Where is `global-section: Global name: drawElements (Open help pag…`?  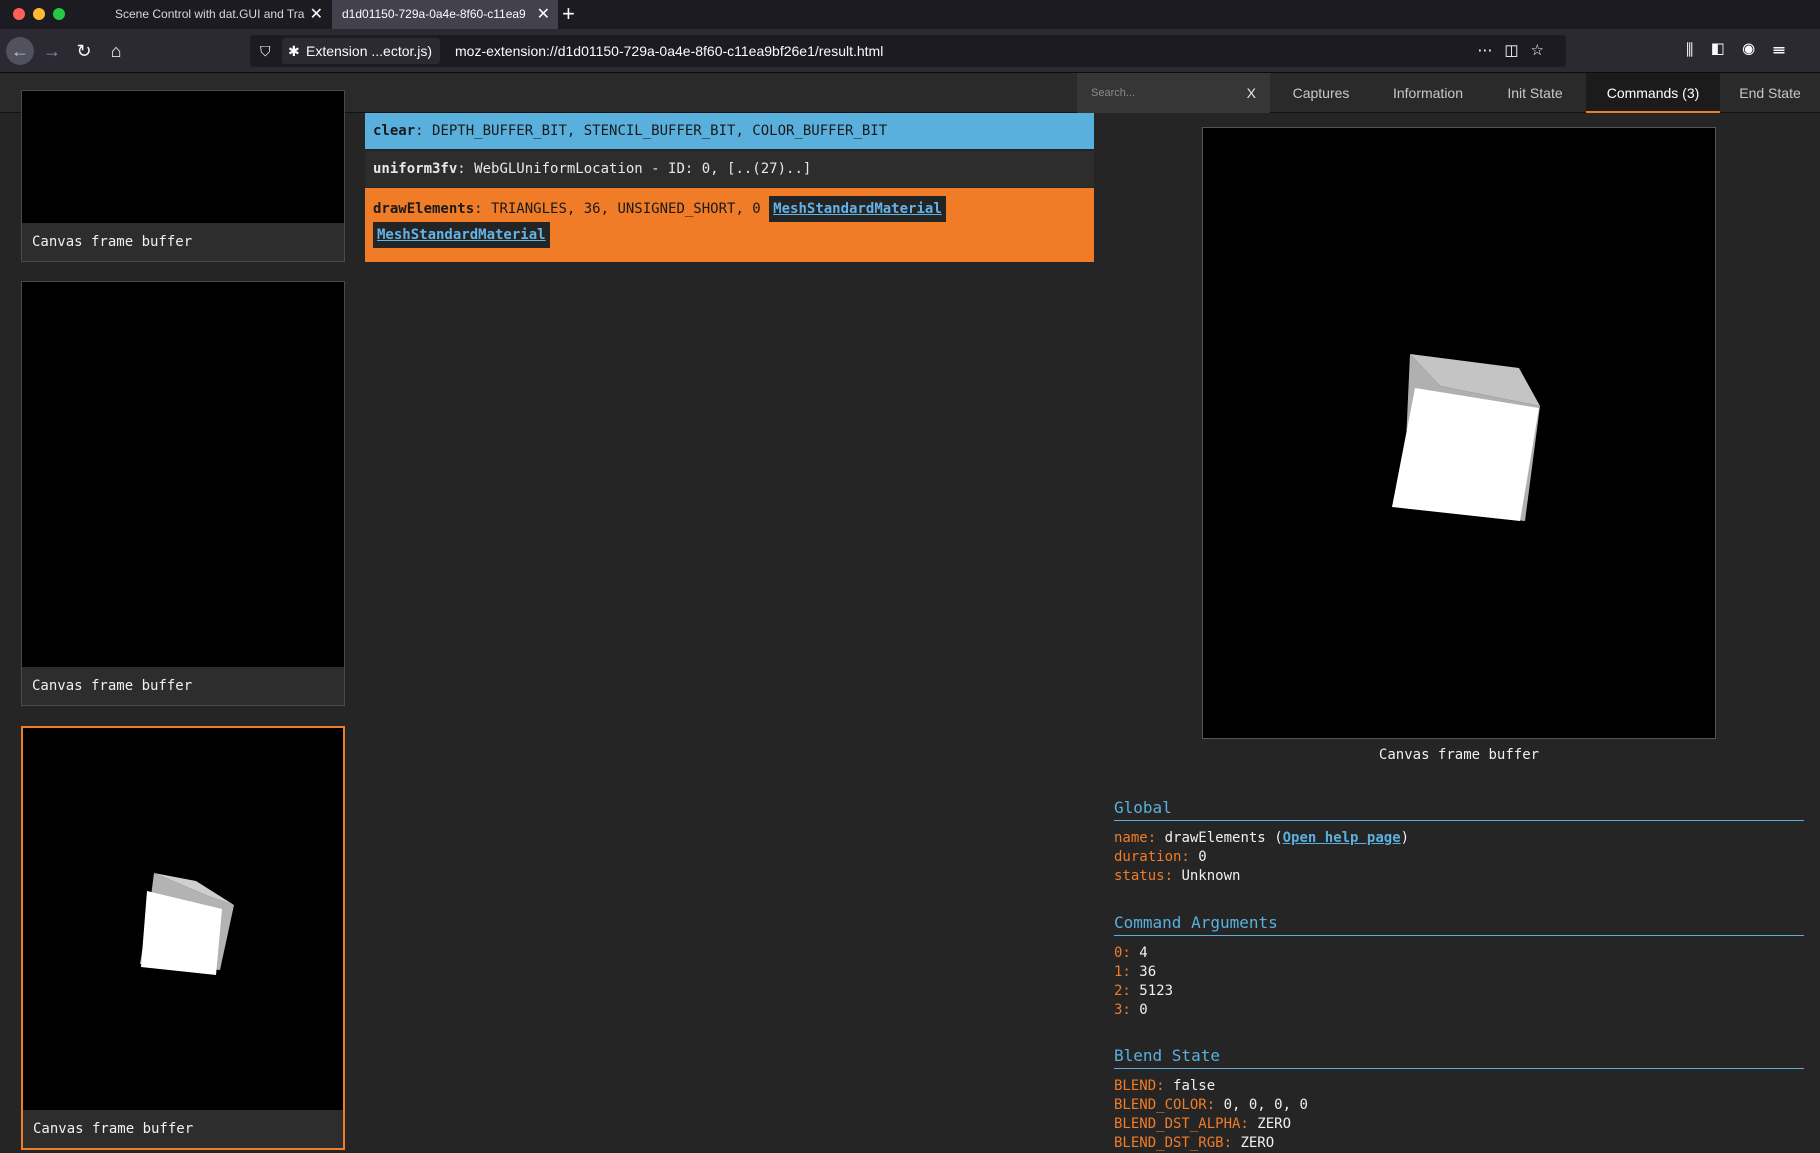
global-section: Global name: drawElements (Open help pag… is located at coordinates (1459, 842).